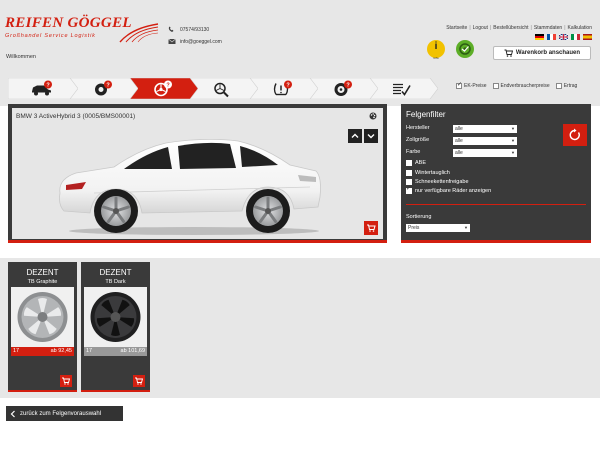 This screenshot has width=600, height=450. I want to click on flag-de-icon, so click(539, 37).